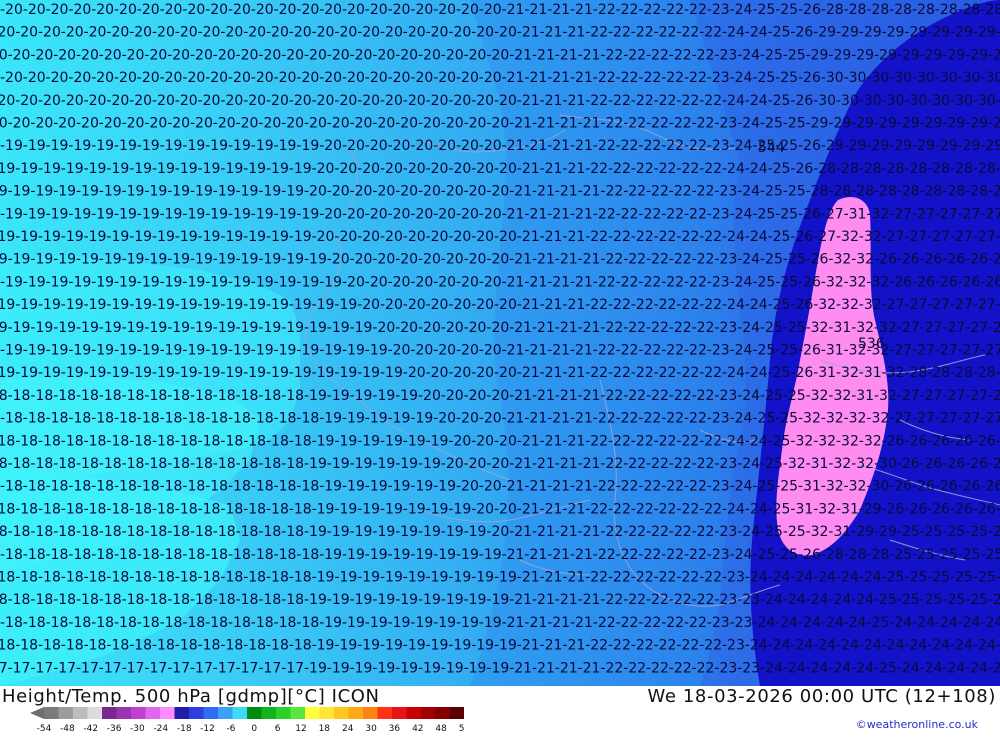  Describe the element at coordinates (862, 192) in the screenshot. I see `isotherm-label: -28` at that location.